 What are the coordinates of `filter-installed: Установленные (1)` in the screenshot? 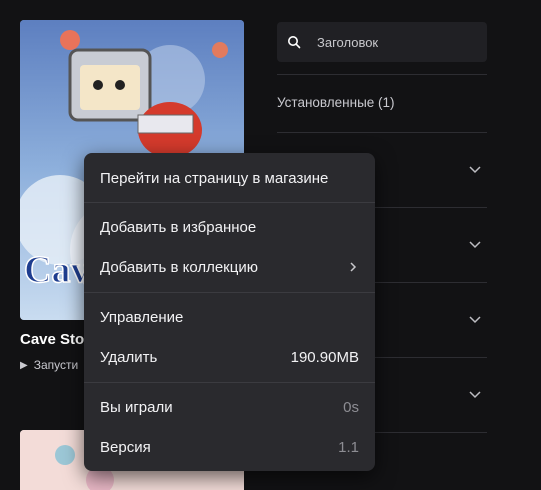 It's located at (336, 102).